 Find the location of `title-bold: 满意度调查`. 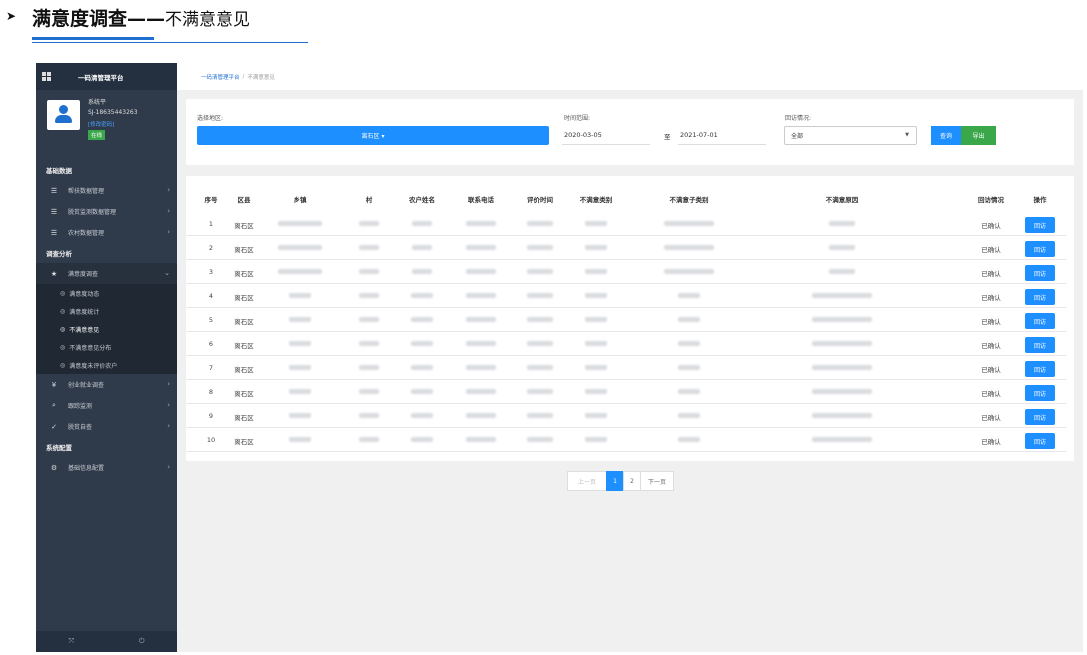

title-bold: 满意度调查 is located at coordinates (80, 19).